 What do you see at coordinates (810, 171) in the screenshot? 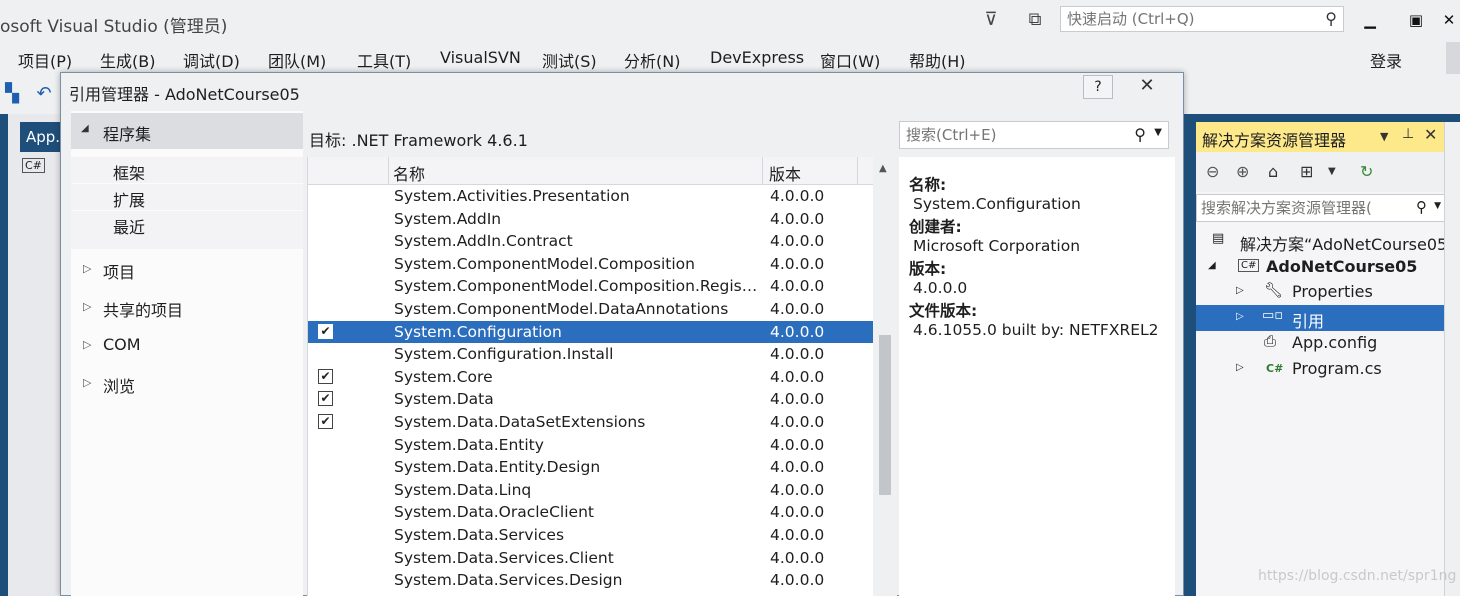
I see `column-header-version: 版本` at bounding box center [810, 171].